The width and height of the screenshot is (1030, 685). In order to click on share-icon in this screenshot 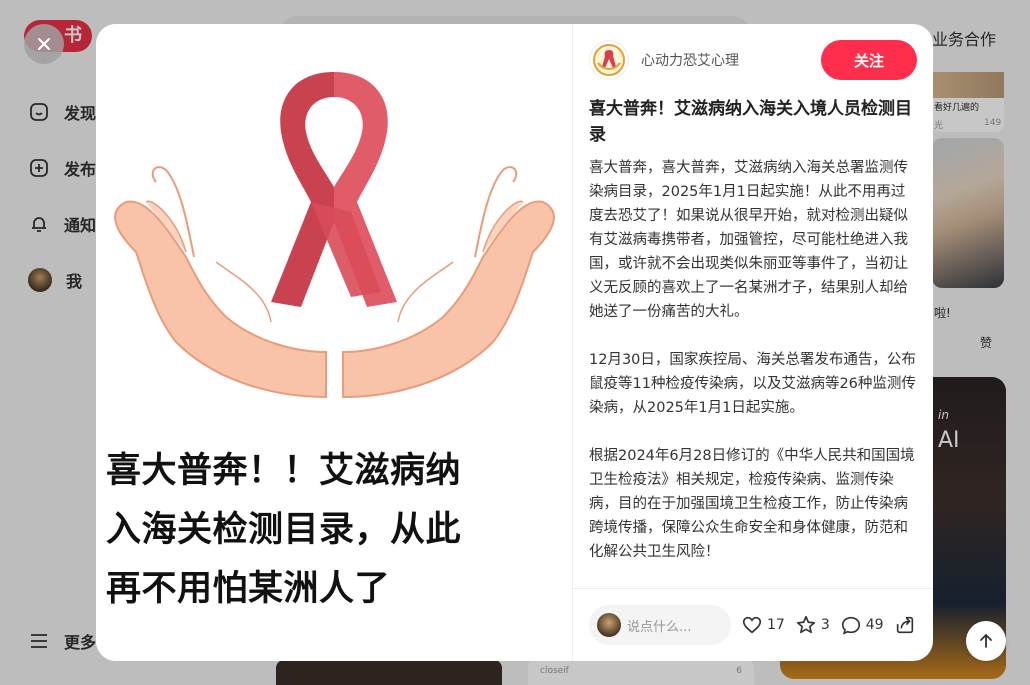, I will do `click(904, 625)`.